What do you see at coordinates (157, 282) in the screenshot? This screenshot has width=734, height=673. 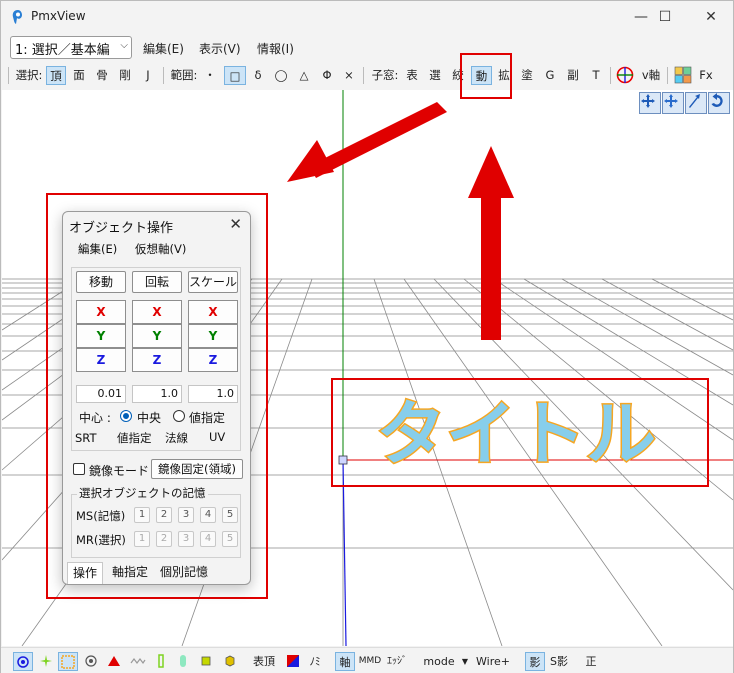 I see `rotate-mode-button: 回転` at bounding box center [157, 282].